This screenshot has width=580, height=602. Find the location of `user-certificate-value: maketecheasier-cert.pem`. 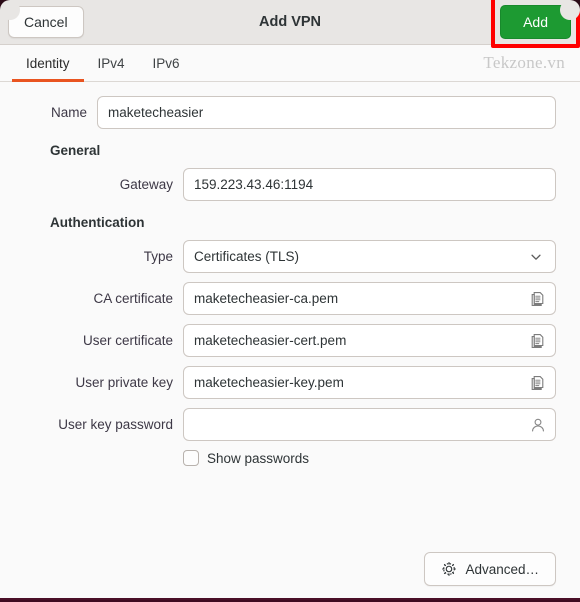

user-certificate-value: maketecheasier-cert.pem is located at coordinates (270, 340).